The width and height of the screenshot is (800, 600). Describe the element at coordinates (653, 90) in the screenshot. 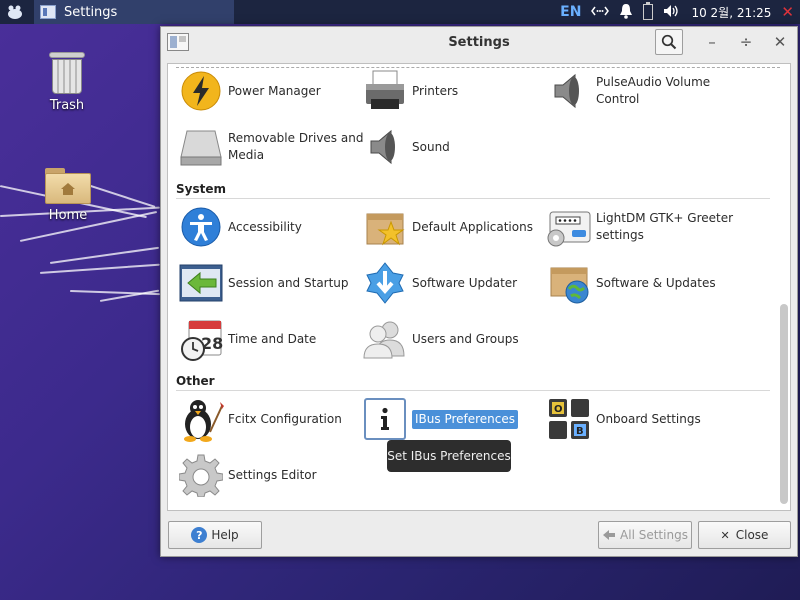

I see `settings-item-label: PulseAudio Volume Control` at that location.